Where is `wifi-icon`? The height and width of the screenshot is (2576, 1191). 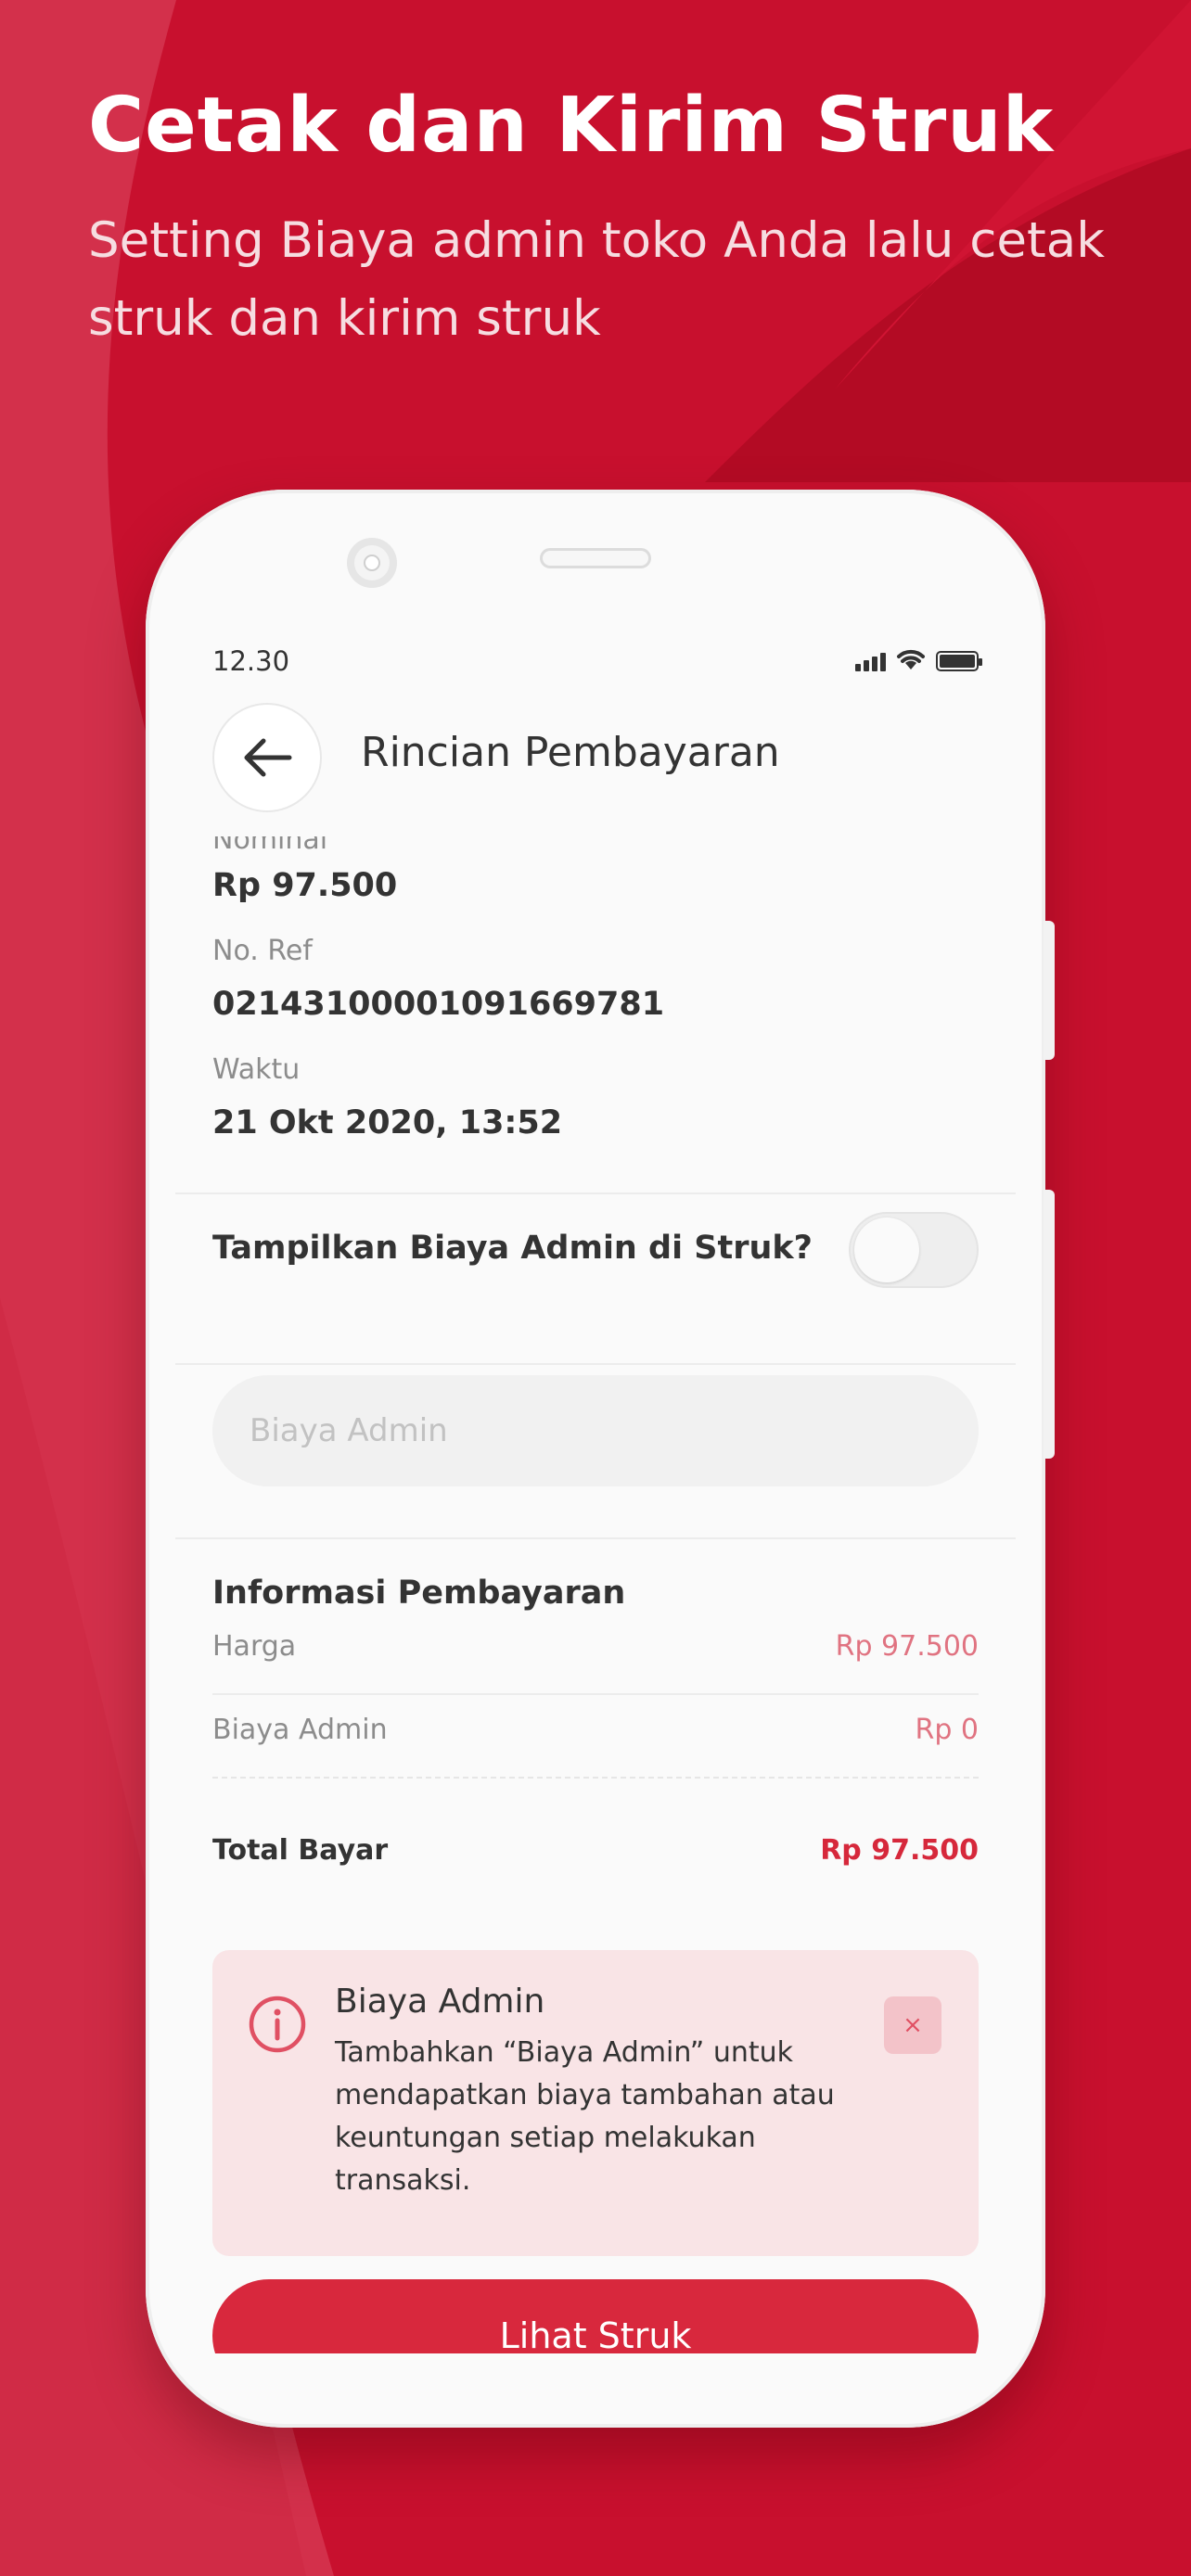 wifi-icon is located at coordinates (911, 659).